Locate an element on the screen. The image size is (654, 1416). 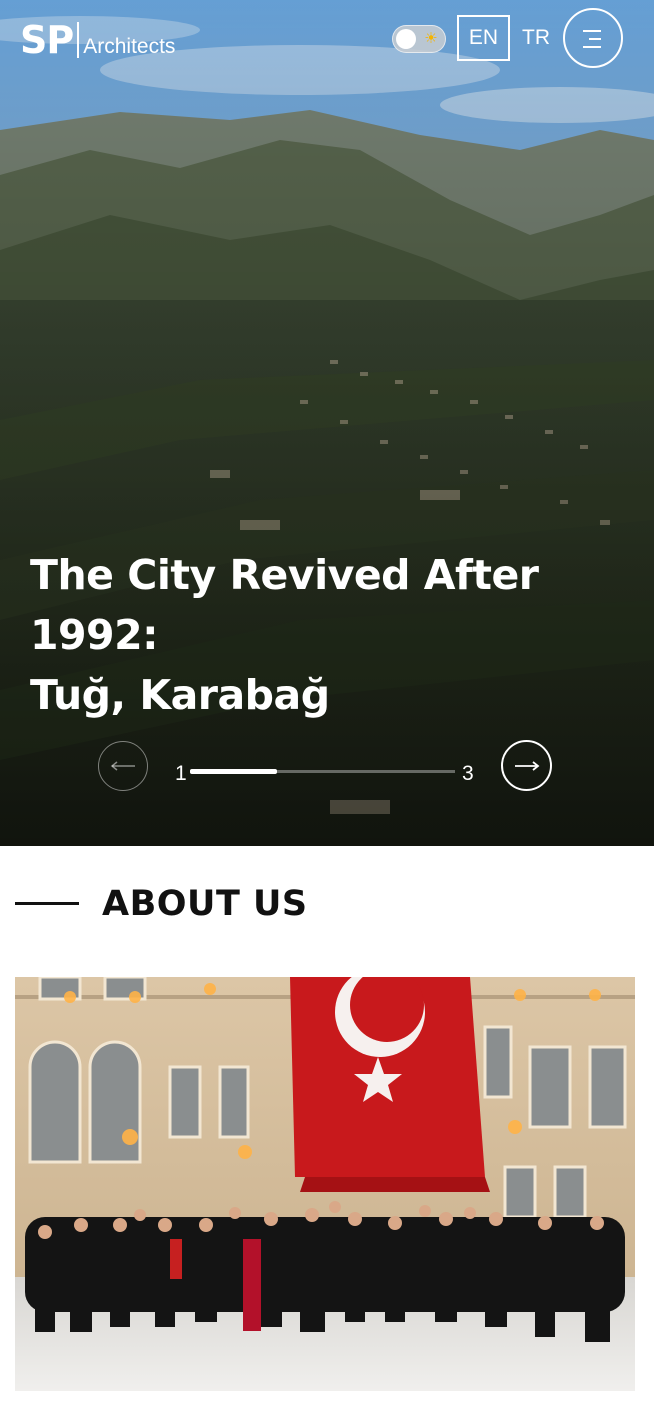
language-en-button: EN is located at coordinates (483, 38).